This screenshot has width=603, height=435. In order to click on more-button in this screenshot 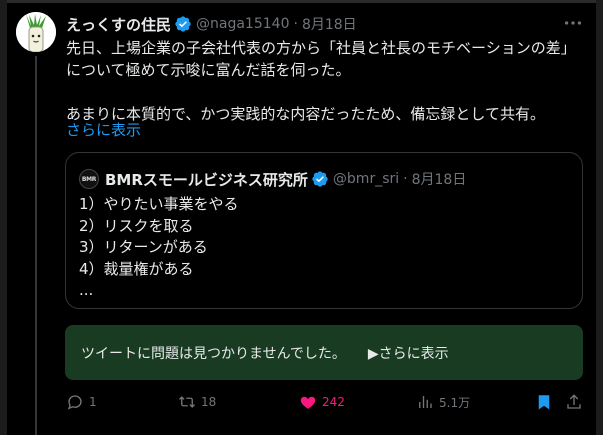, I will do `click(573, 23)`.